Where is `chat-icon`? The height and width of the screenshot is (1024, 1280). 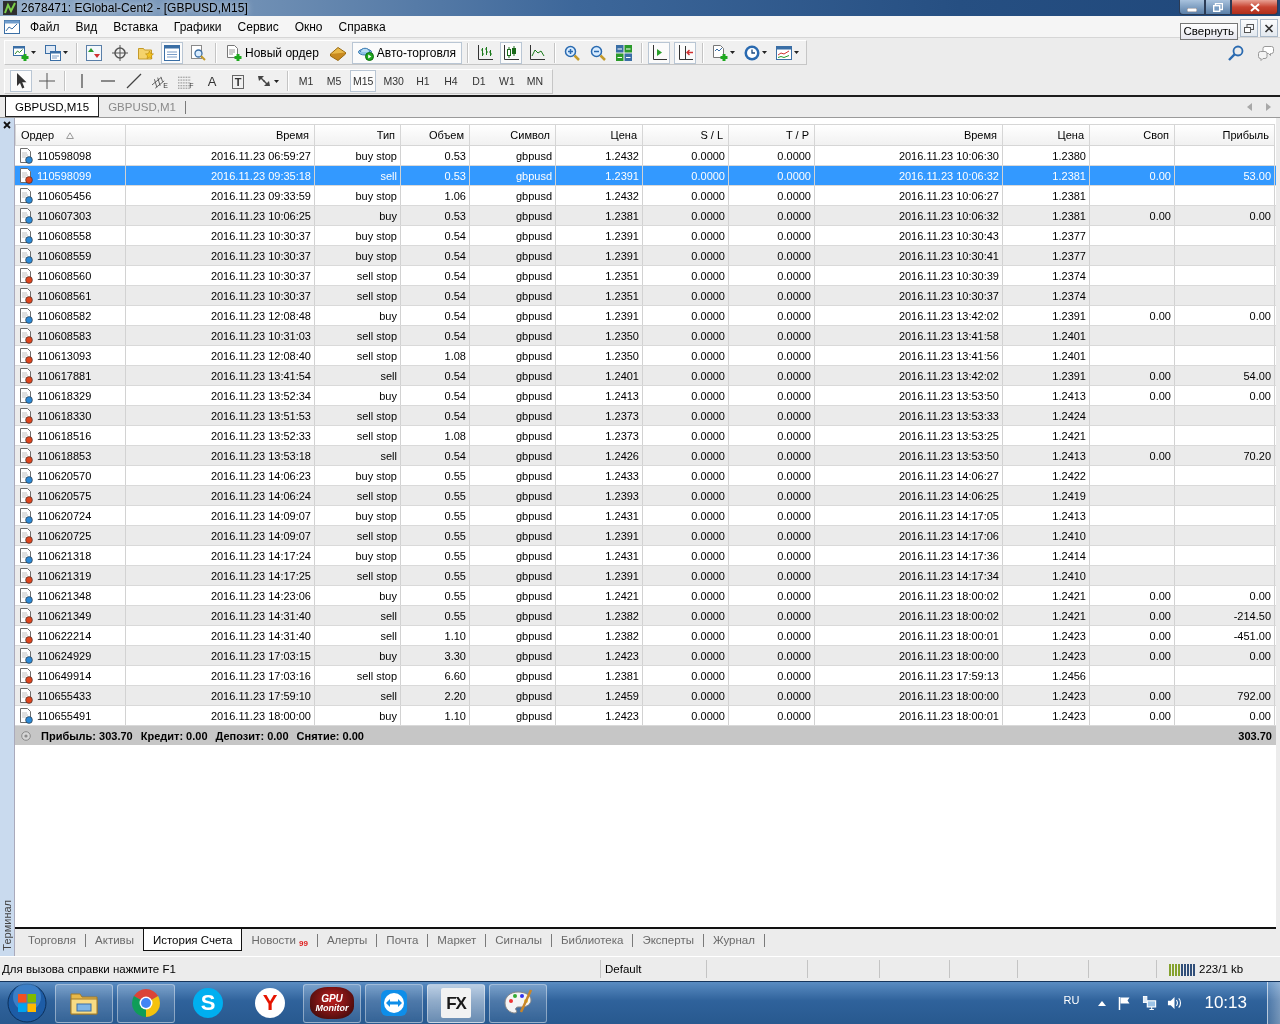
chat-icon is located at coordinates (1266, 52).